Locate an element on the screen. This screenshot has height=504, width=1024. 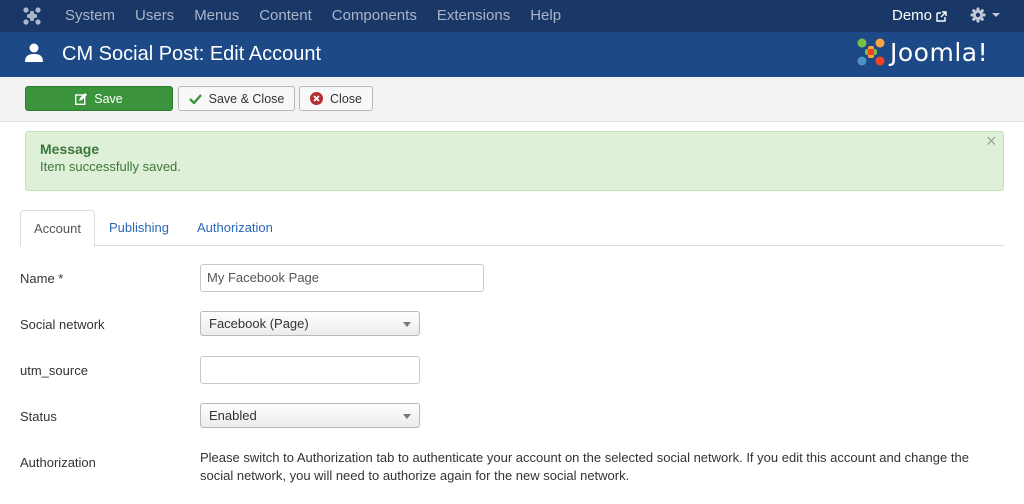
menu-extensions: Extensions is located at coordinates (473, 16).